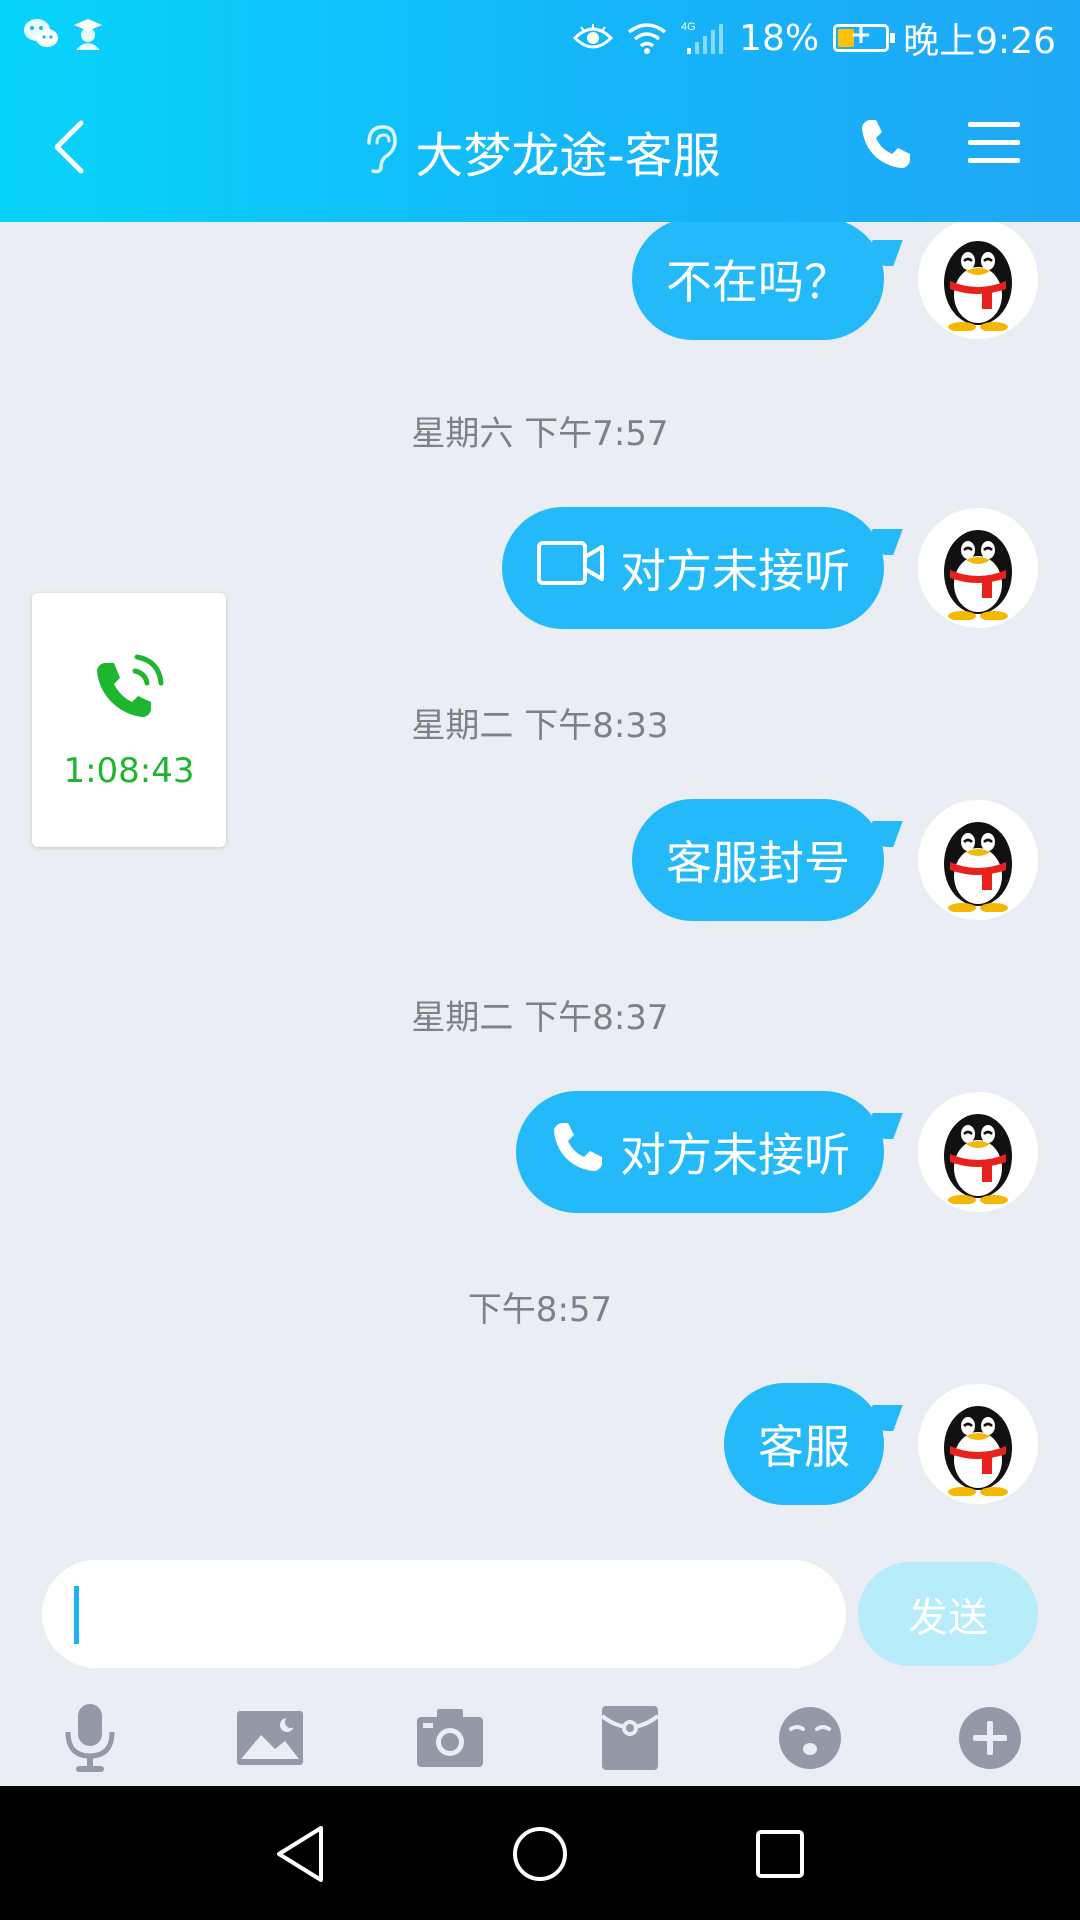  I want to click on message-row: 客服封号, so click(835, 860).